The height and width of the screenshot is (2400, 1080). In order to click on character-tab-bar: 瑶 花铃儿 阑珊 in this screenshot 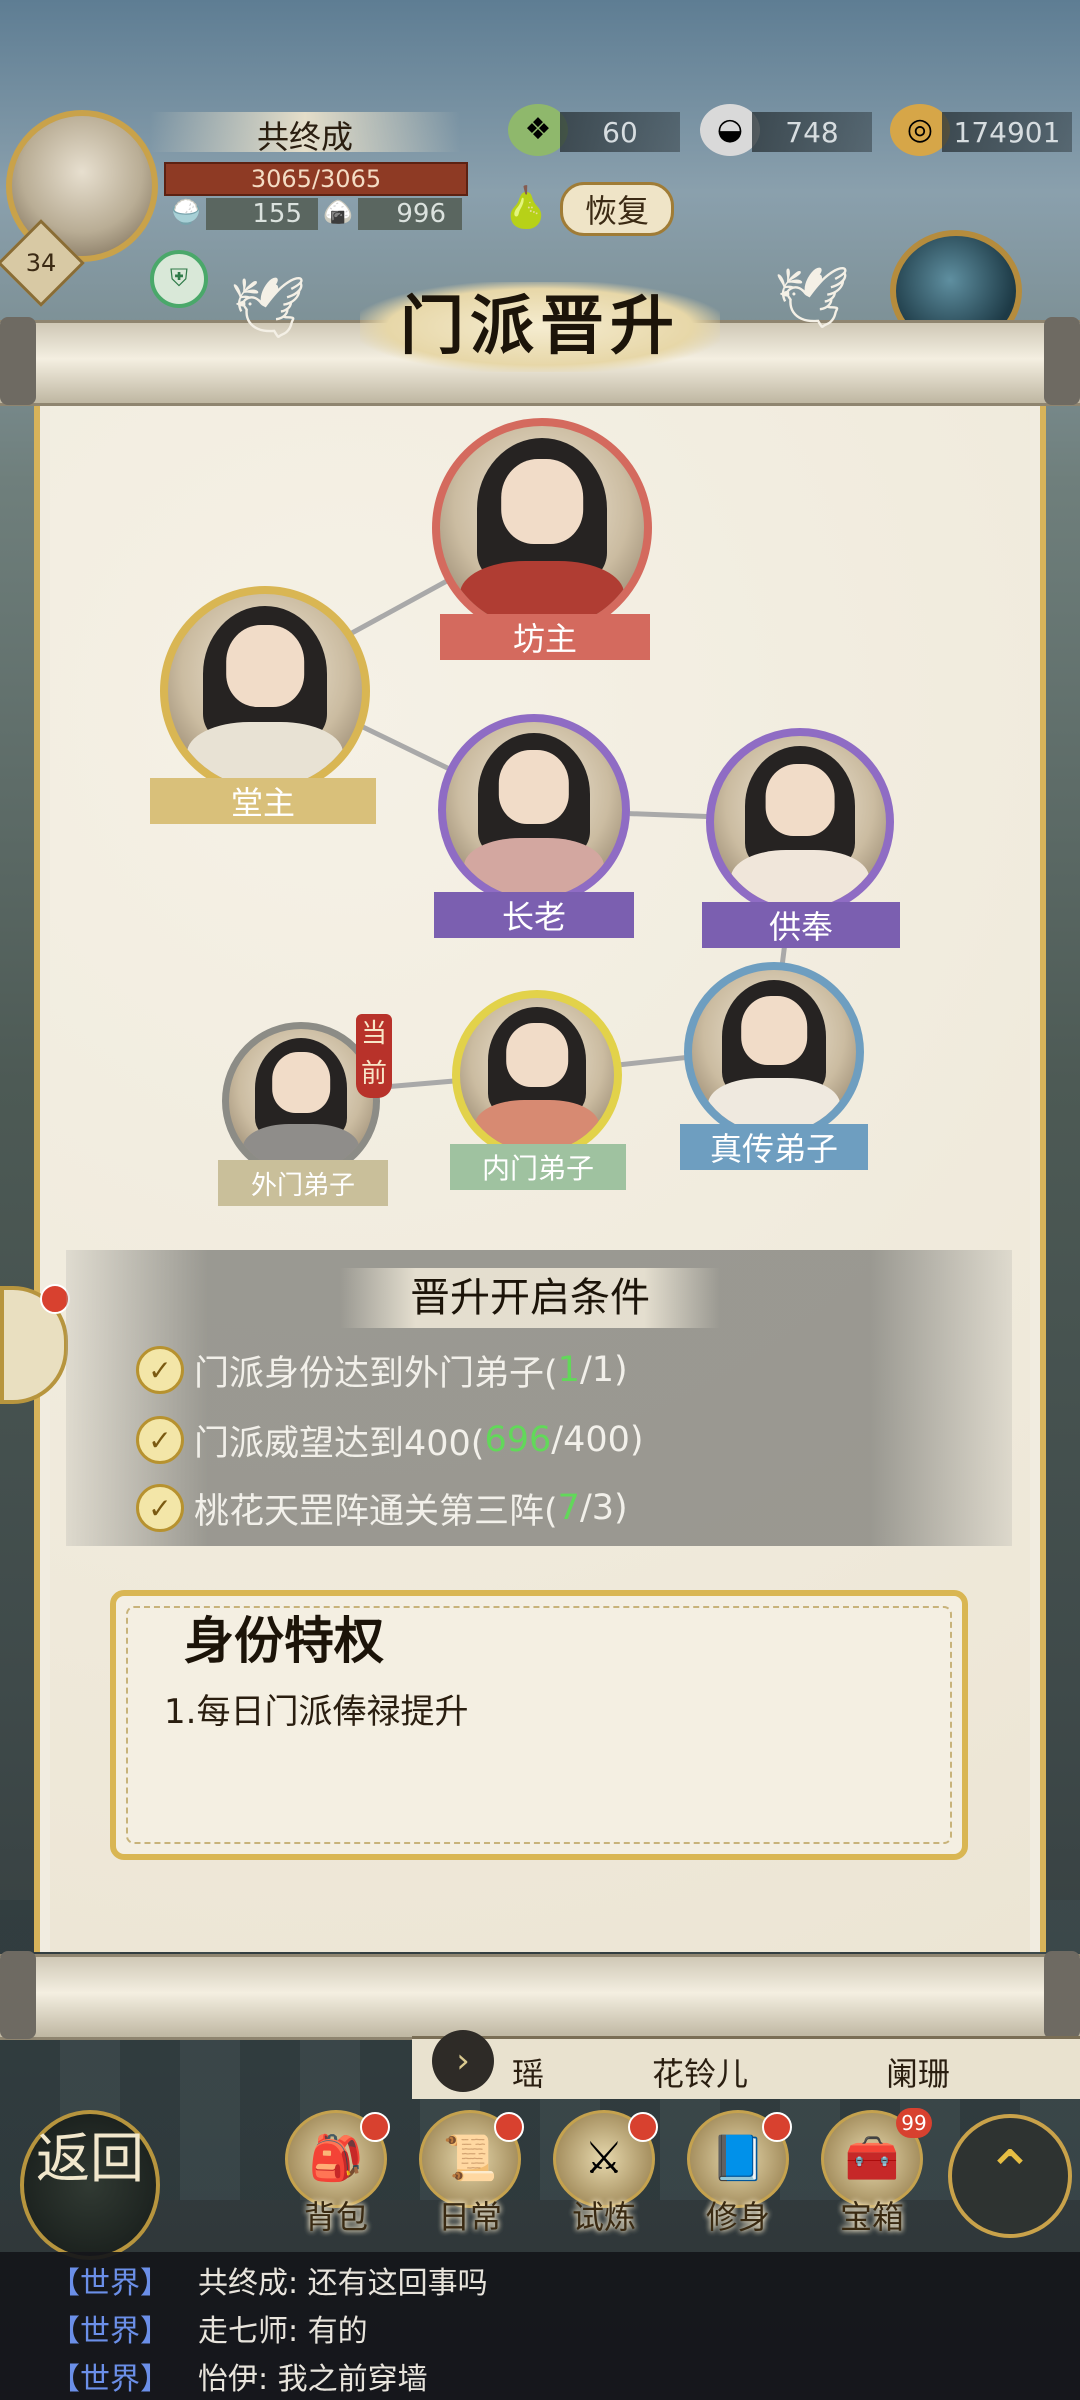, I will do `click(746, 2067)`.